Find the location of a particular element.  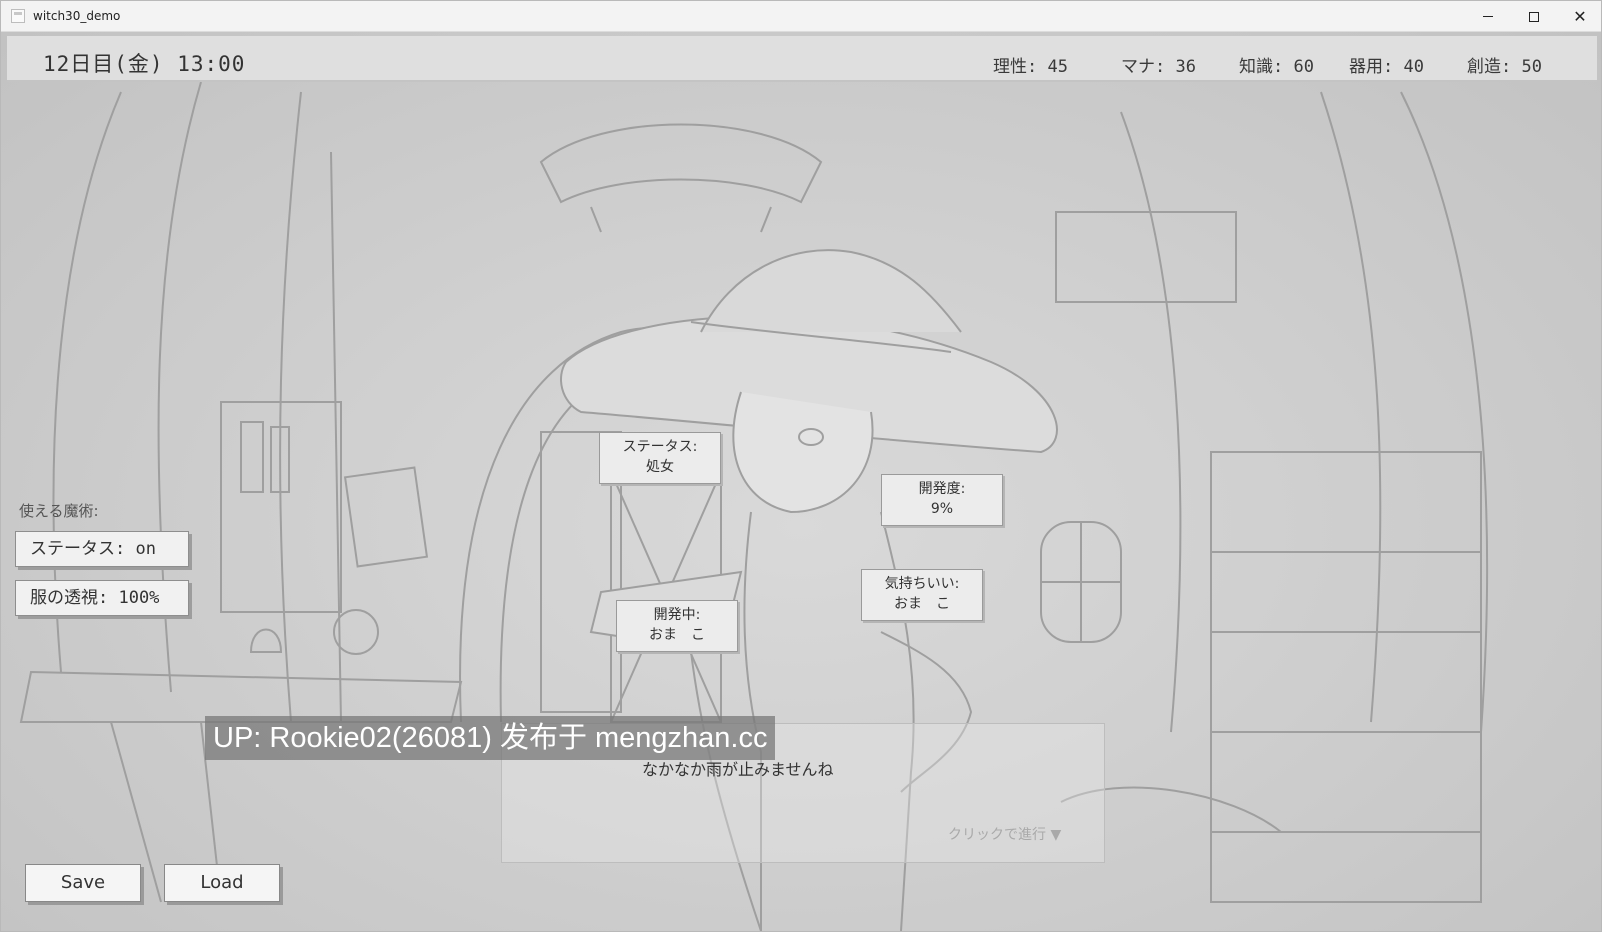

feels-good-tag-label: 気持ちいい: is located at coordinates (922, 584).